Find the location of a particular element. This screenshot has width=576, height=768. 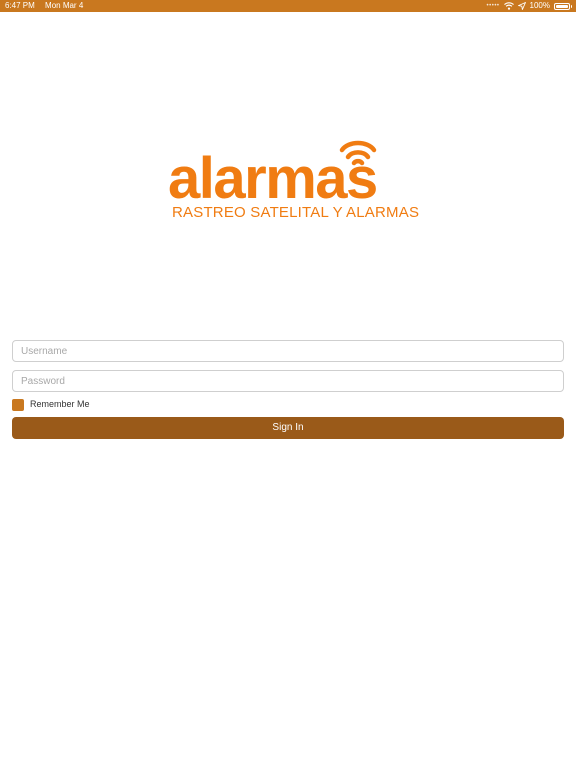

battery-fill is located at coordinates (562, 6).